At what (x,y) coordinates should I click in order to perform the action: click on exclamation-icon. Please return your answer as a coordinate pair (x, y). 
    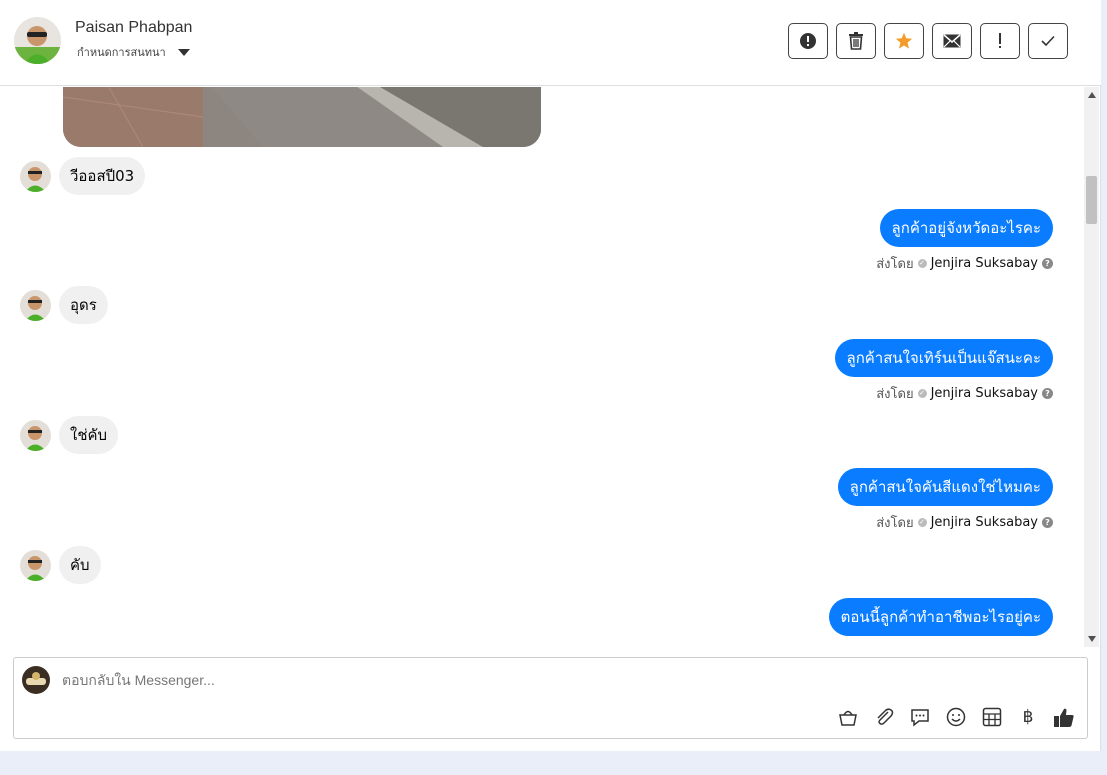
    Looking at the image, I should click on (1000, 40).